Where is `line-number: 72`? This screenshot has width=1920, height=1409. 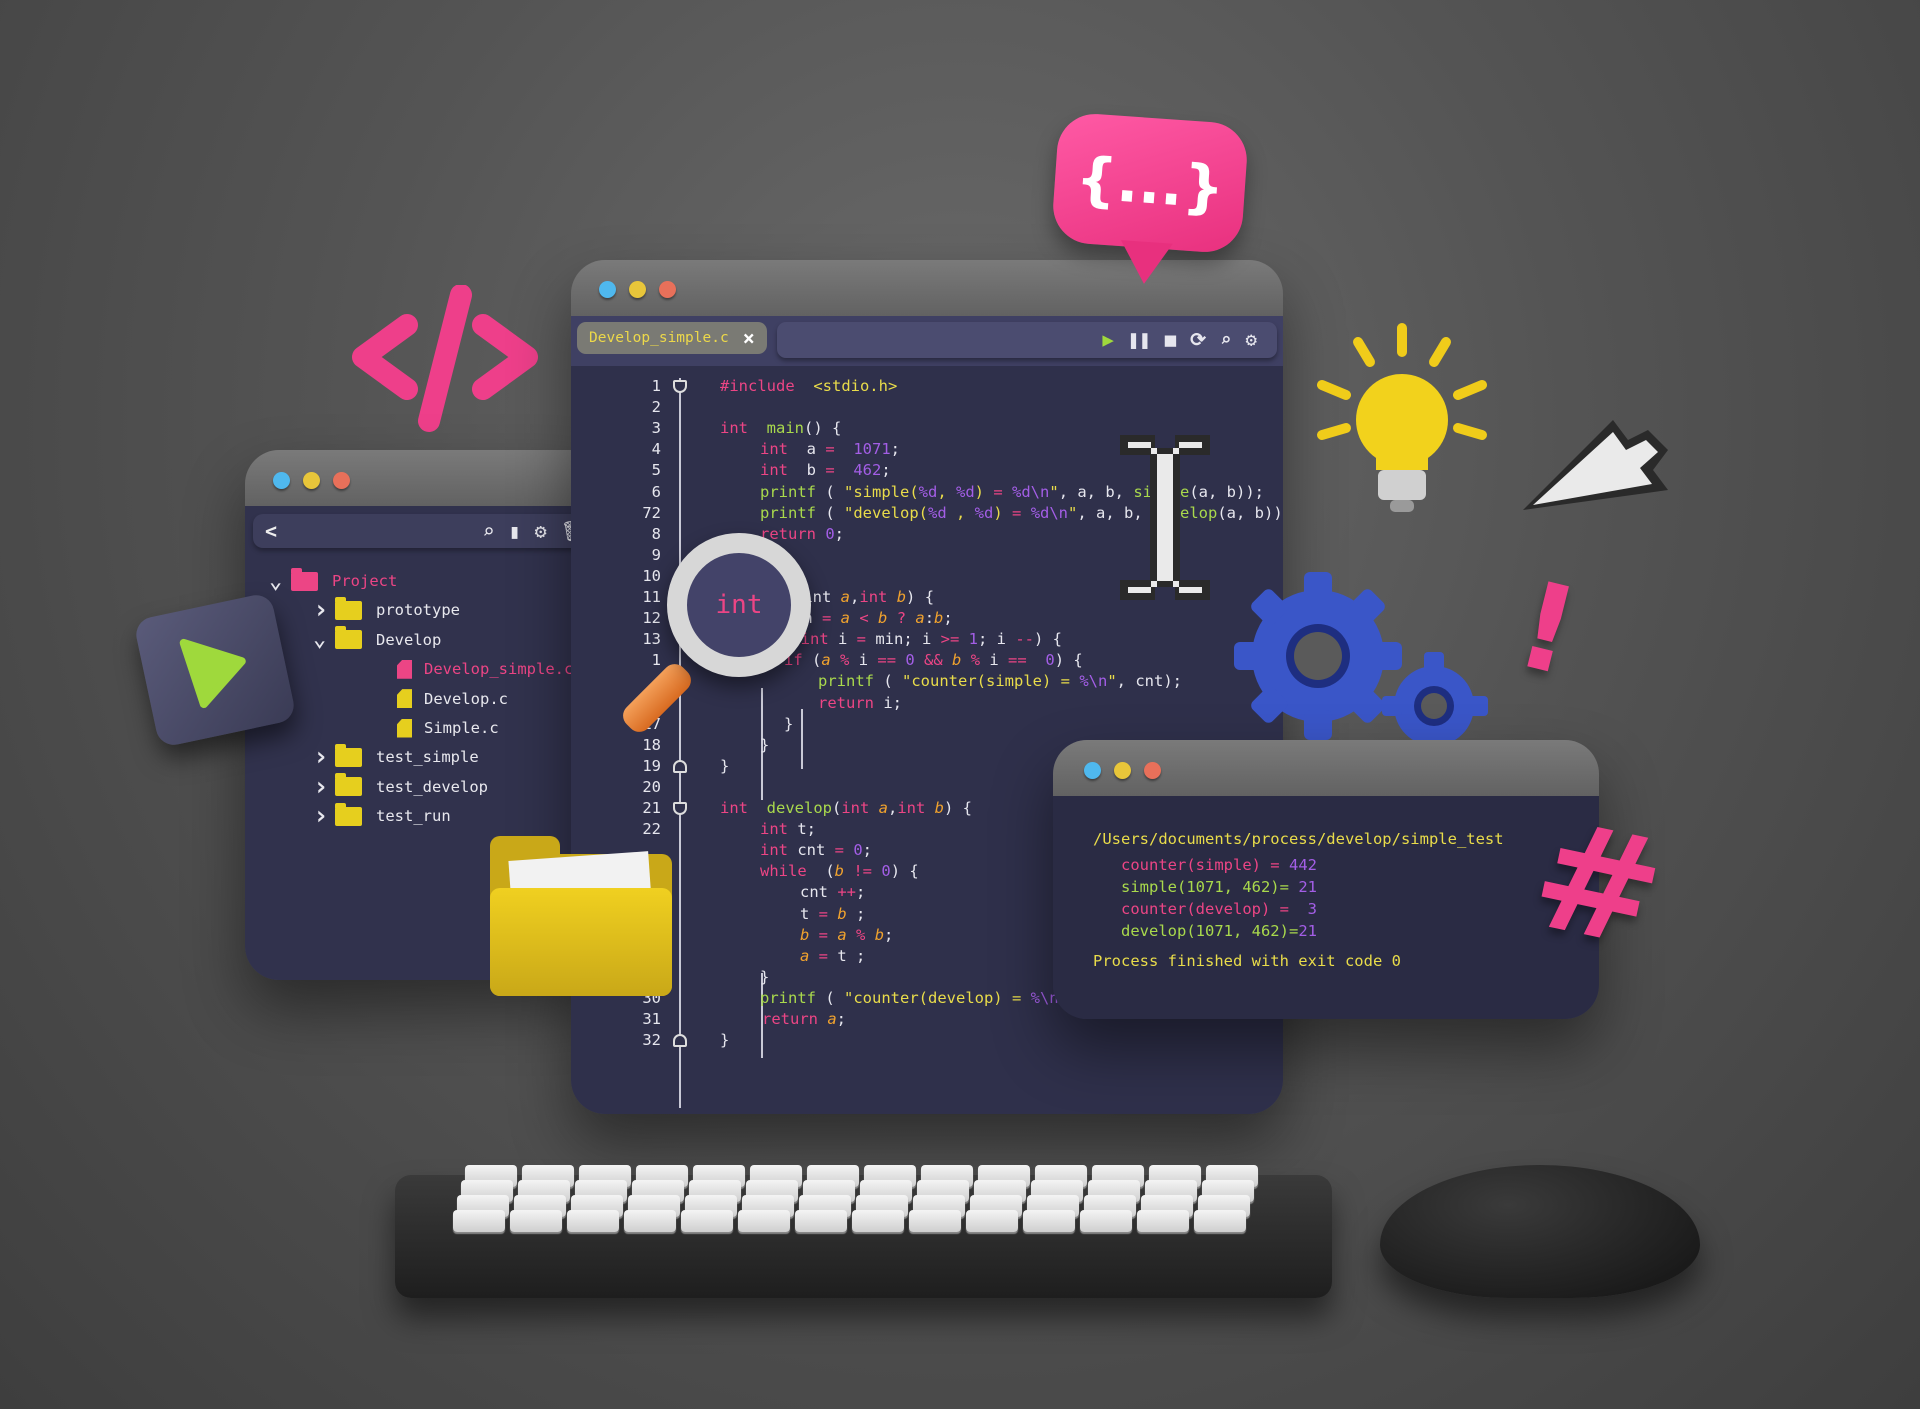
line-number: 72 is located at coordinates (651, 512).